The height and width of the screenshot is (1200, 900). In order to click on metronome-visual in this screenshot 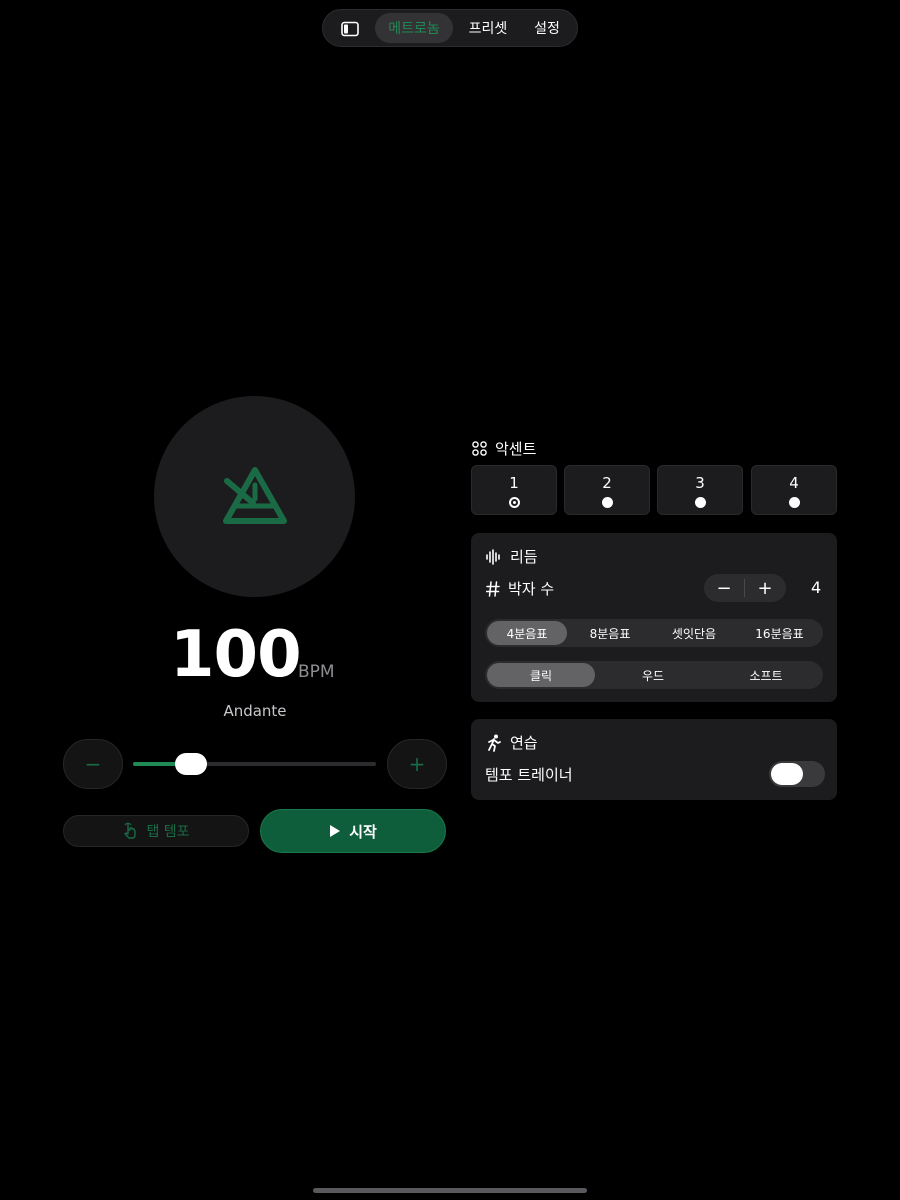, I will do `click(254, 496)`.